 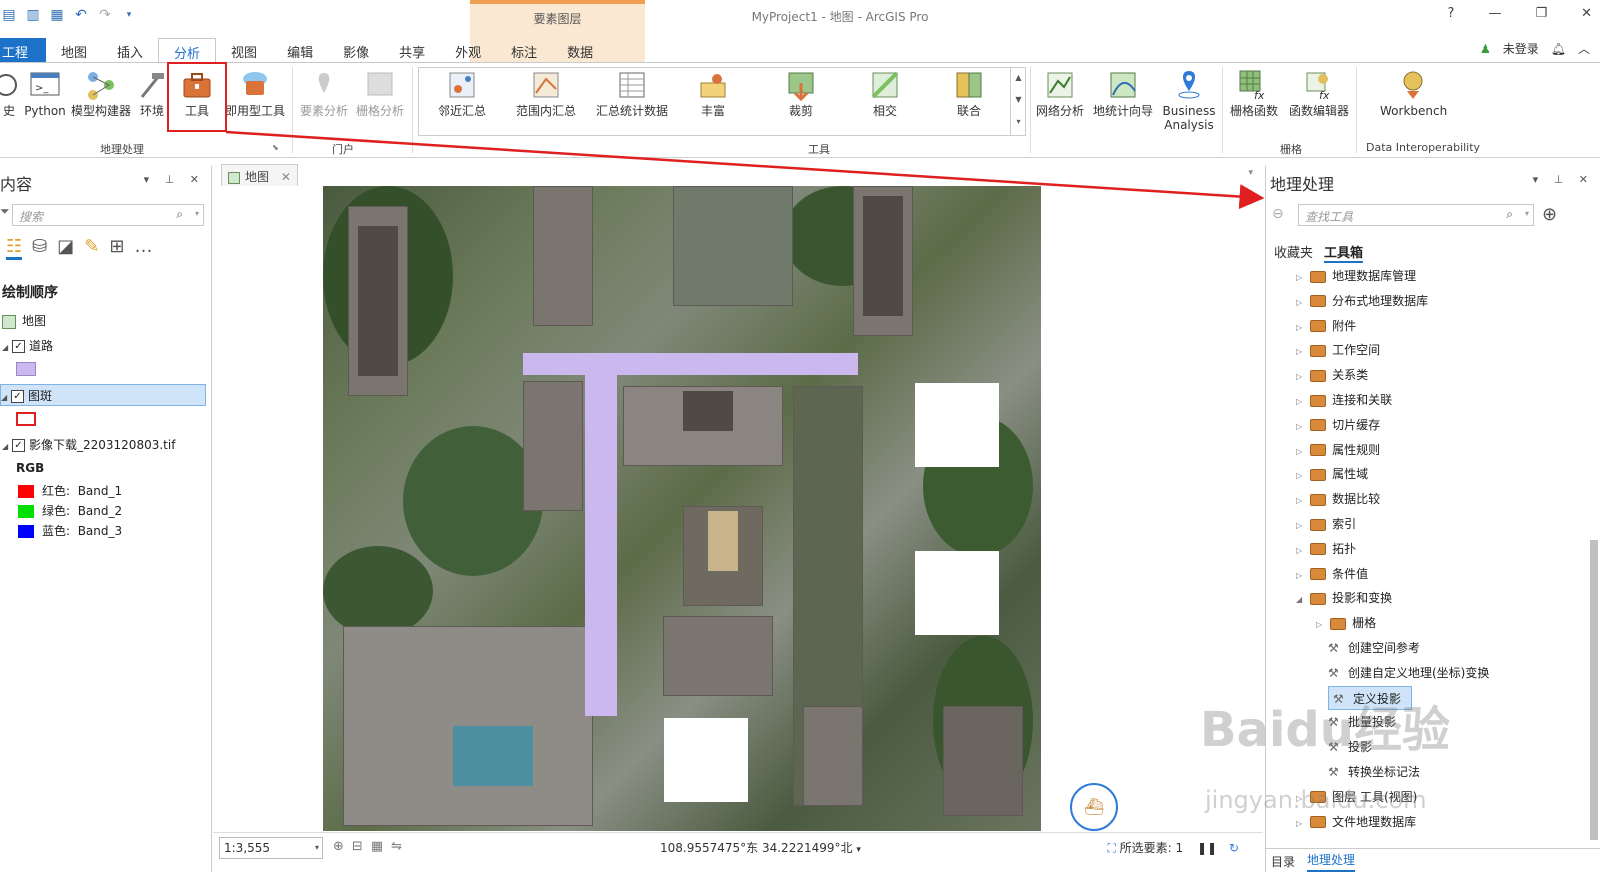 What do you see at coordinates (1189, 100) in the screenshot?
I see `business-analysis-button: Business Analysis` at bounding box center [1189, 100].